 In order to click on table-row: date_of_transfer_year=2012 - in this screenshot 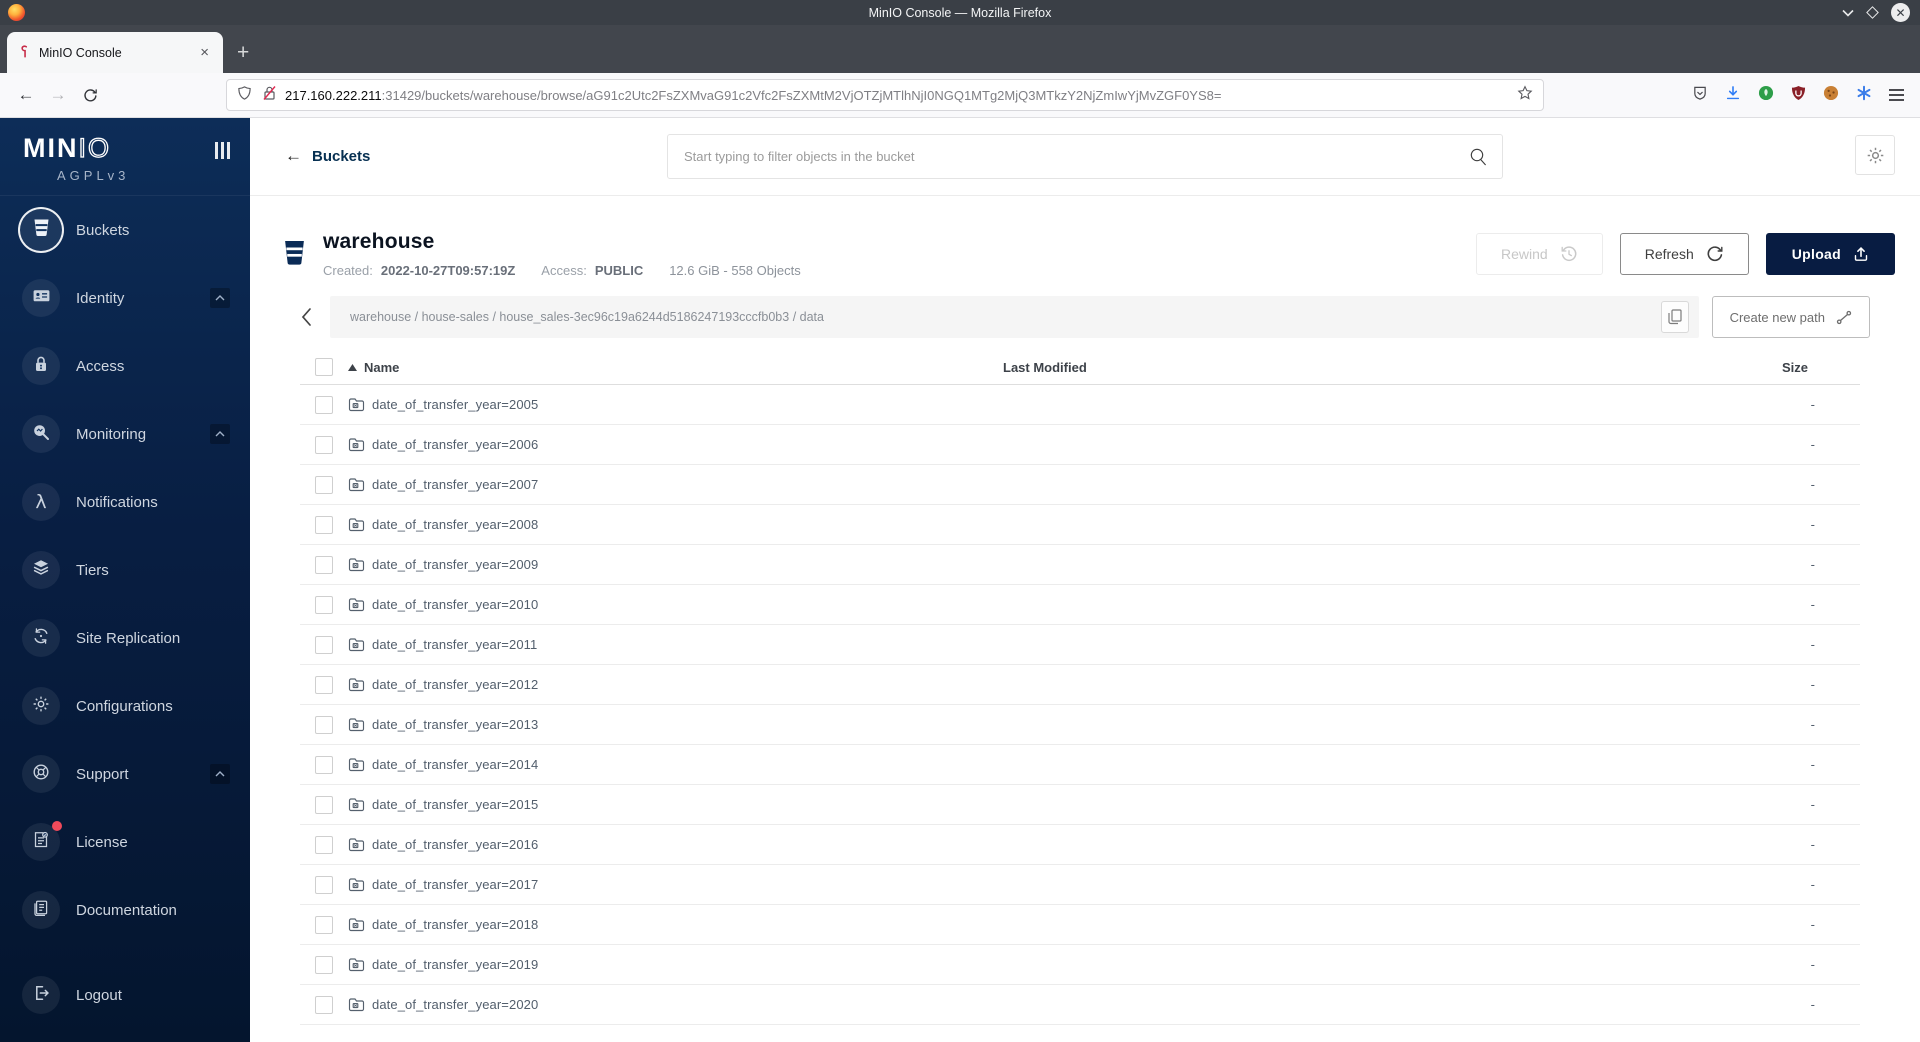, I will do `click(1080, 685)`.